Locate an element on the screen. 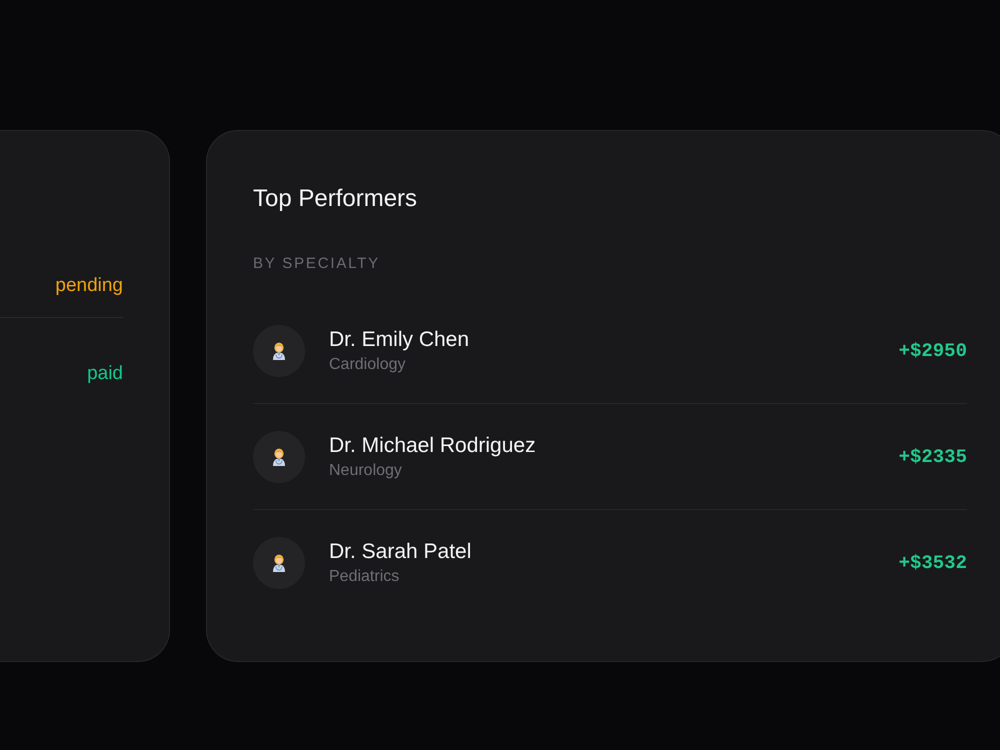  amount-text: +$2335 is located at coordinates (932, 456).